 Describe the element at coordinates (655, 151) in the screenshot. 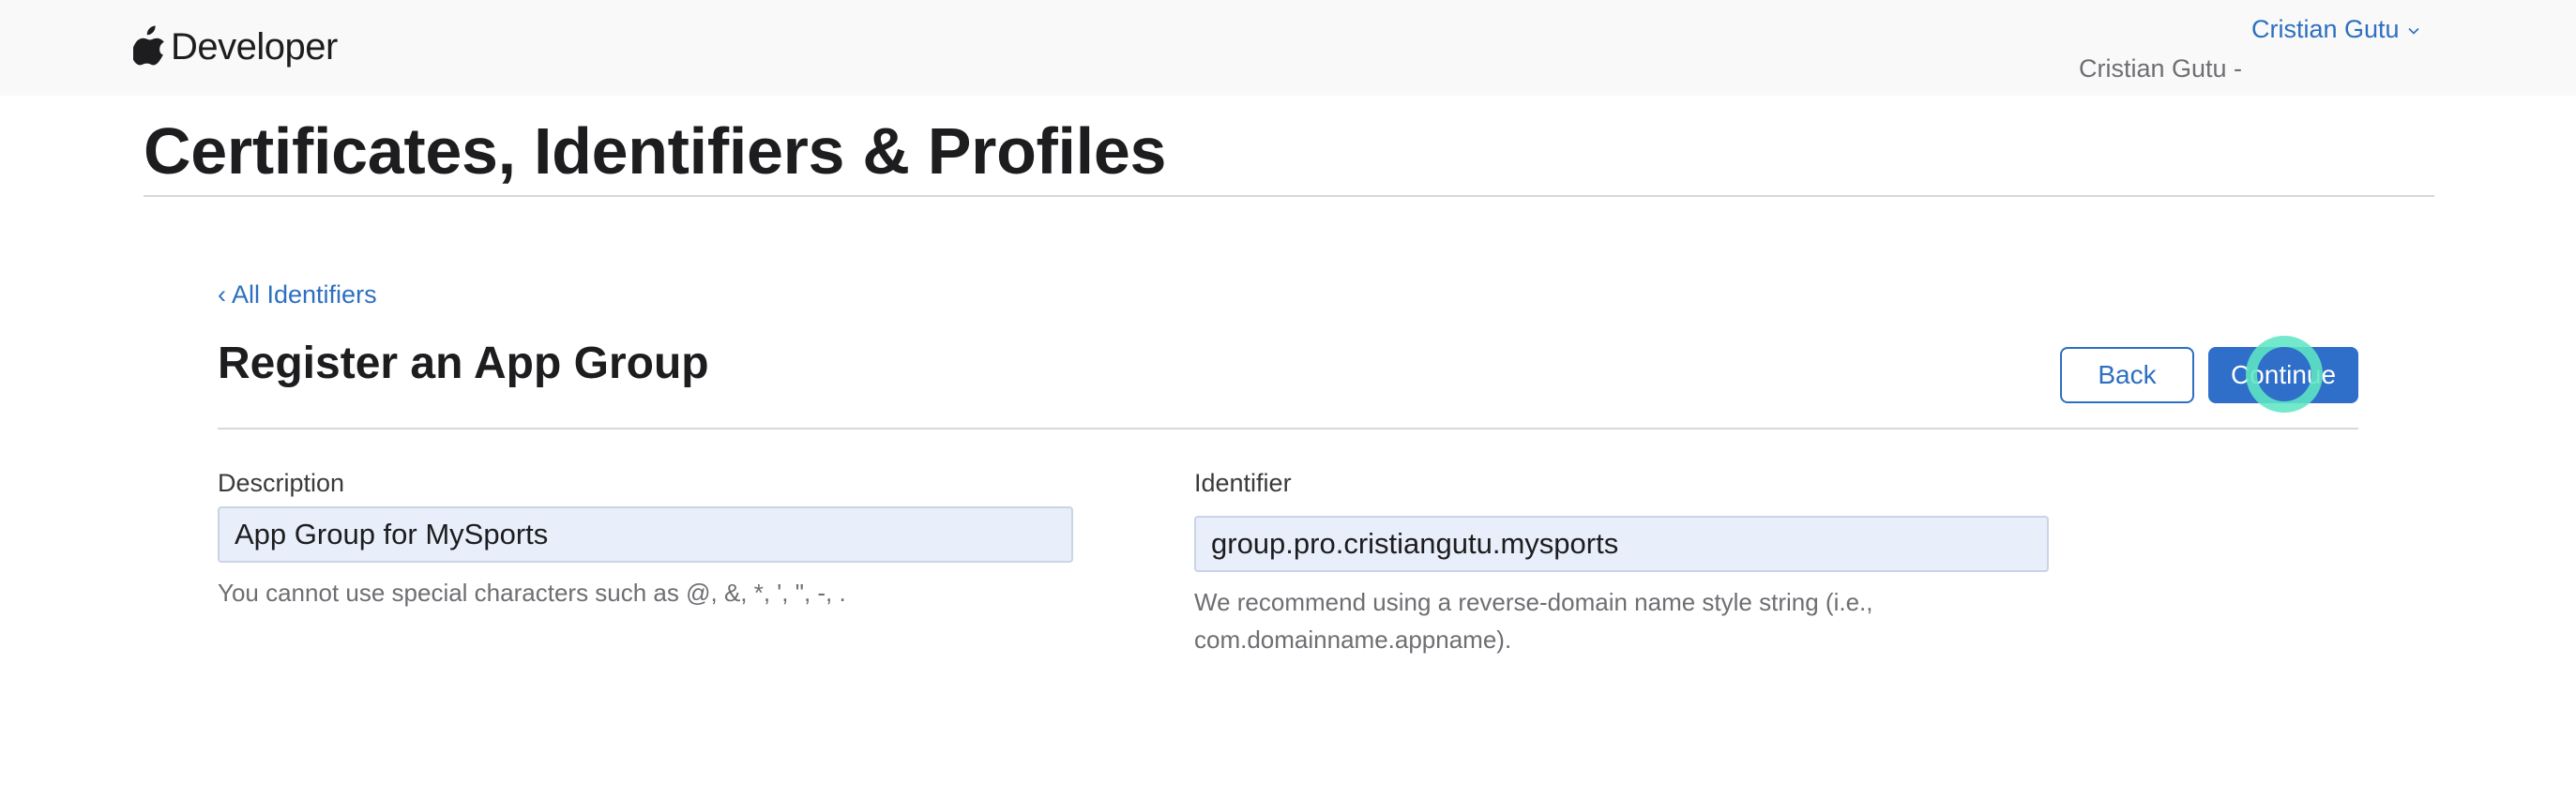

I see `page-title: Certificates, Identifiers & Profiles` at that location.